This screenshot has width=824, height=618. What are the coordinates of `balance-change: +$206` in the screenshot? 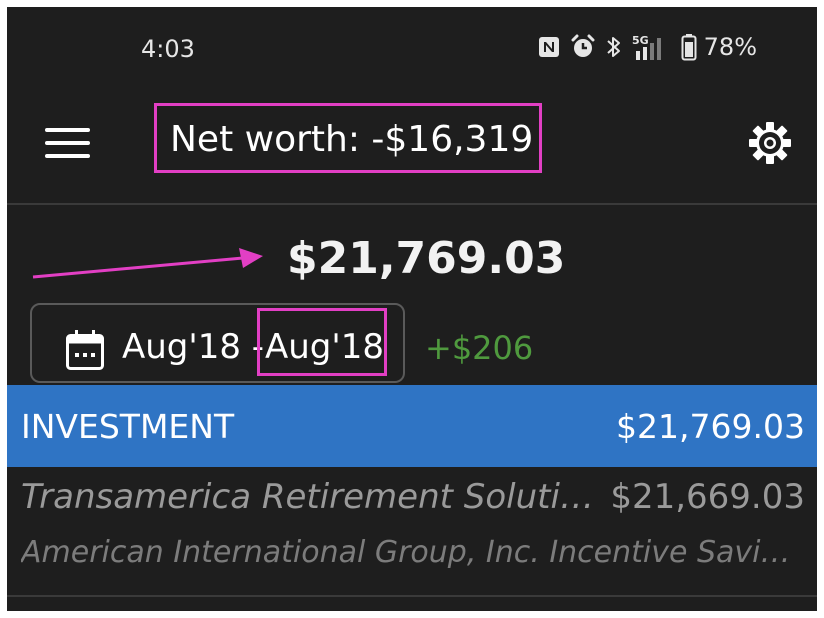 It's located at (479, 348).